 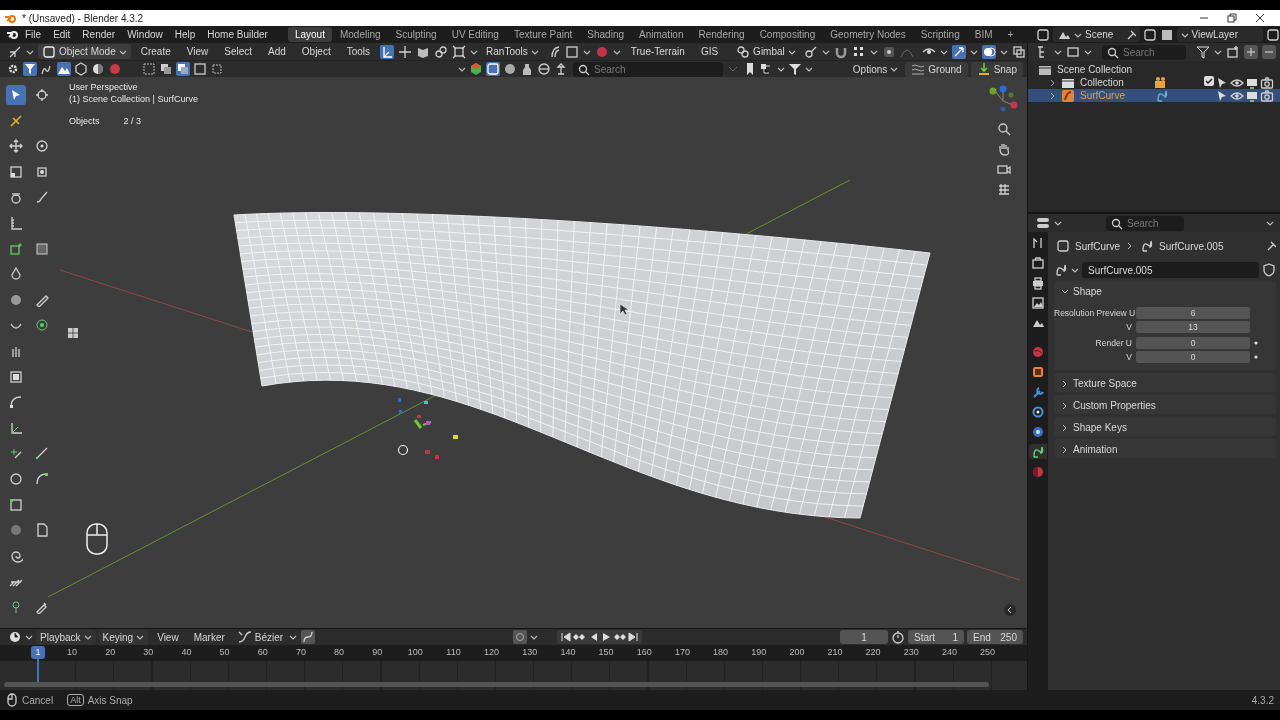 What do you see at coordinates (1095, 449) in the screenshot?
I see `panel-title: Animation` at bounding box center [1095, 449].